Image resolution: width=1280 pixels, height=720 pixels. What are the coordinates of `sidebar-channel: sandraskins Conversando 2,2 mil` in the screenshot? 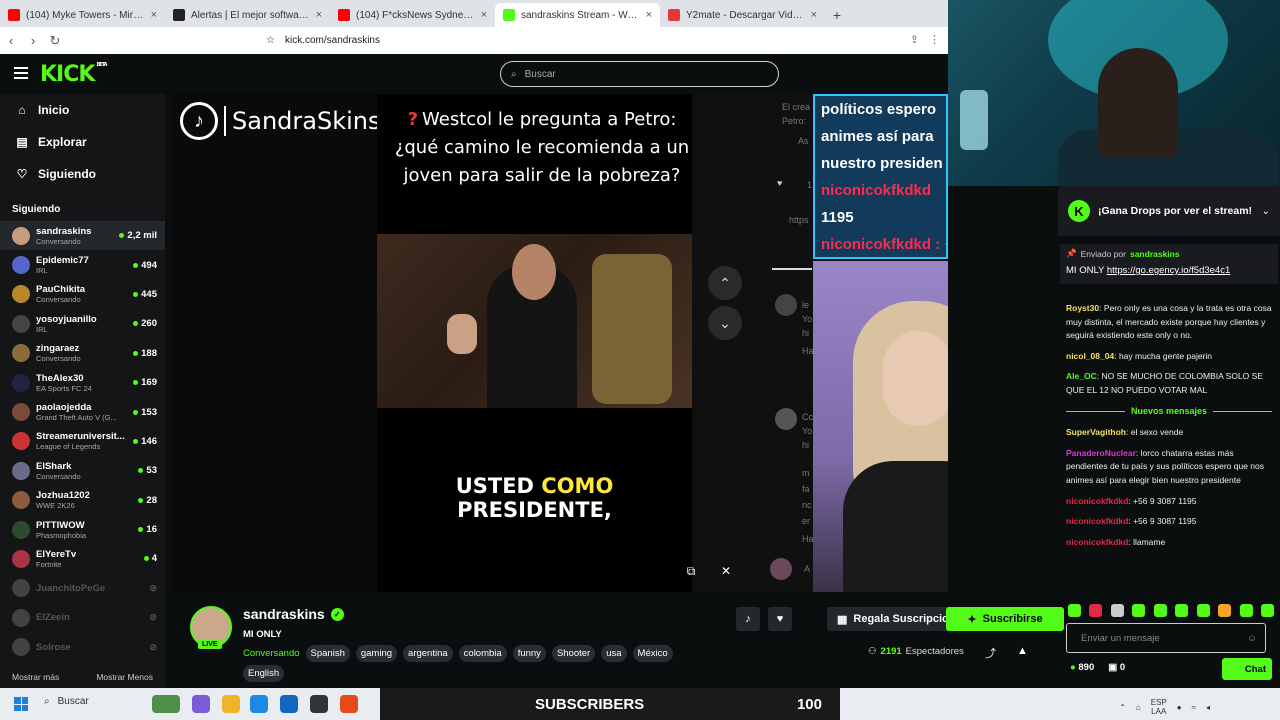 It's located at (82, 236).